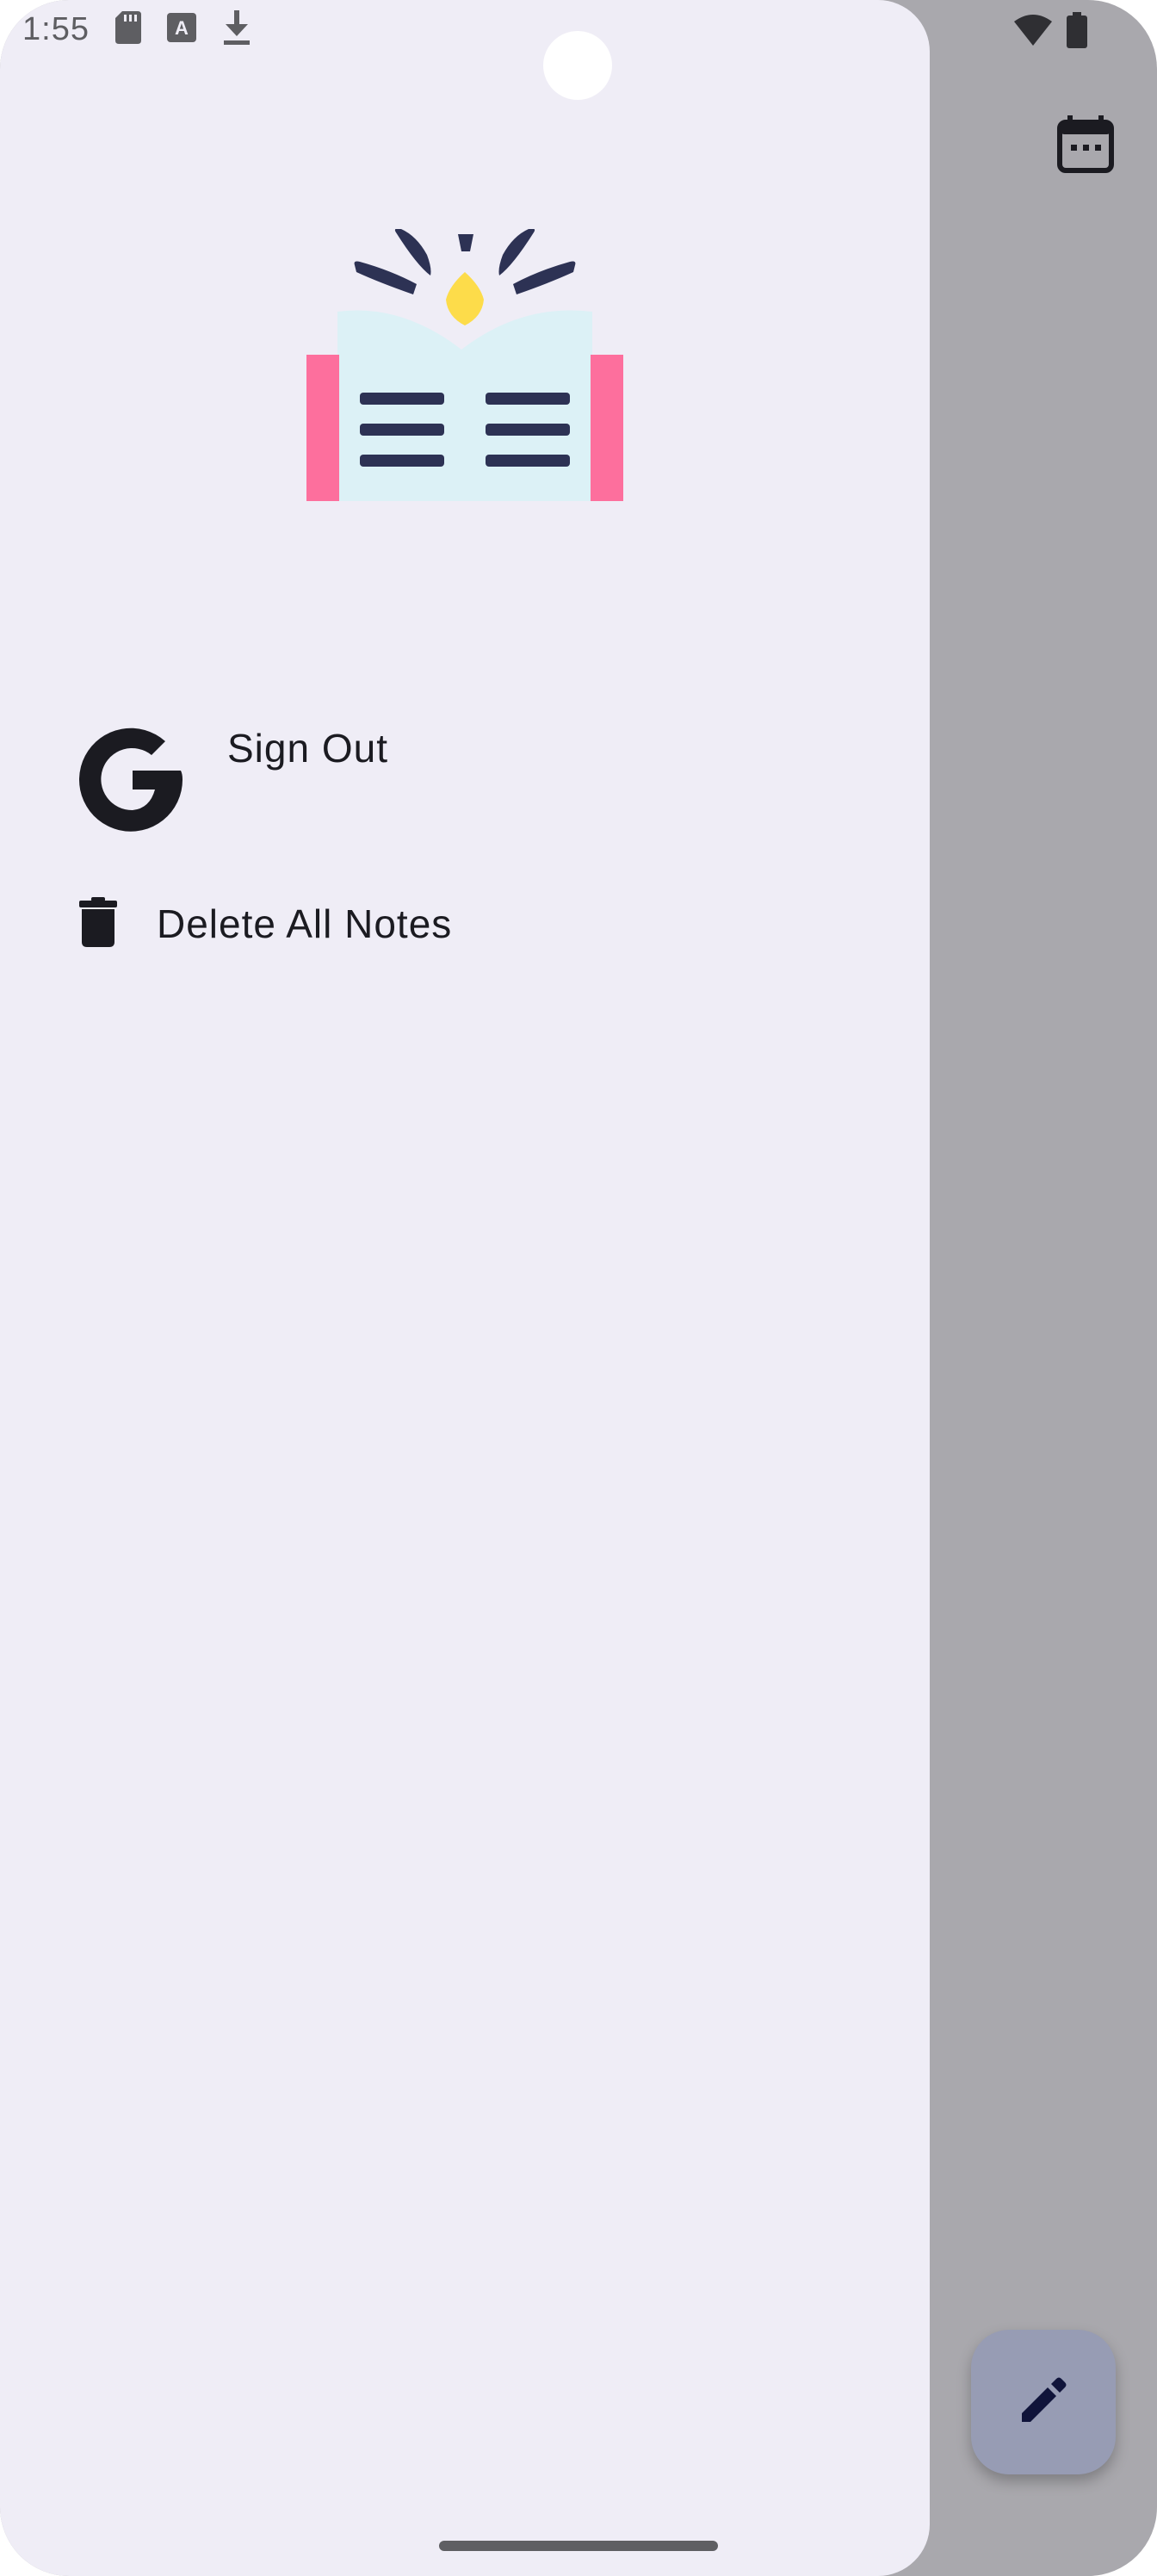 The width and height of the screenshot is (1157, 2576). I want to click on camera-cutout, so click(578, 65).